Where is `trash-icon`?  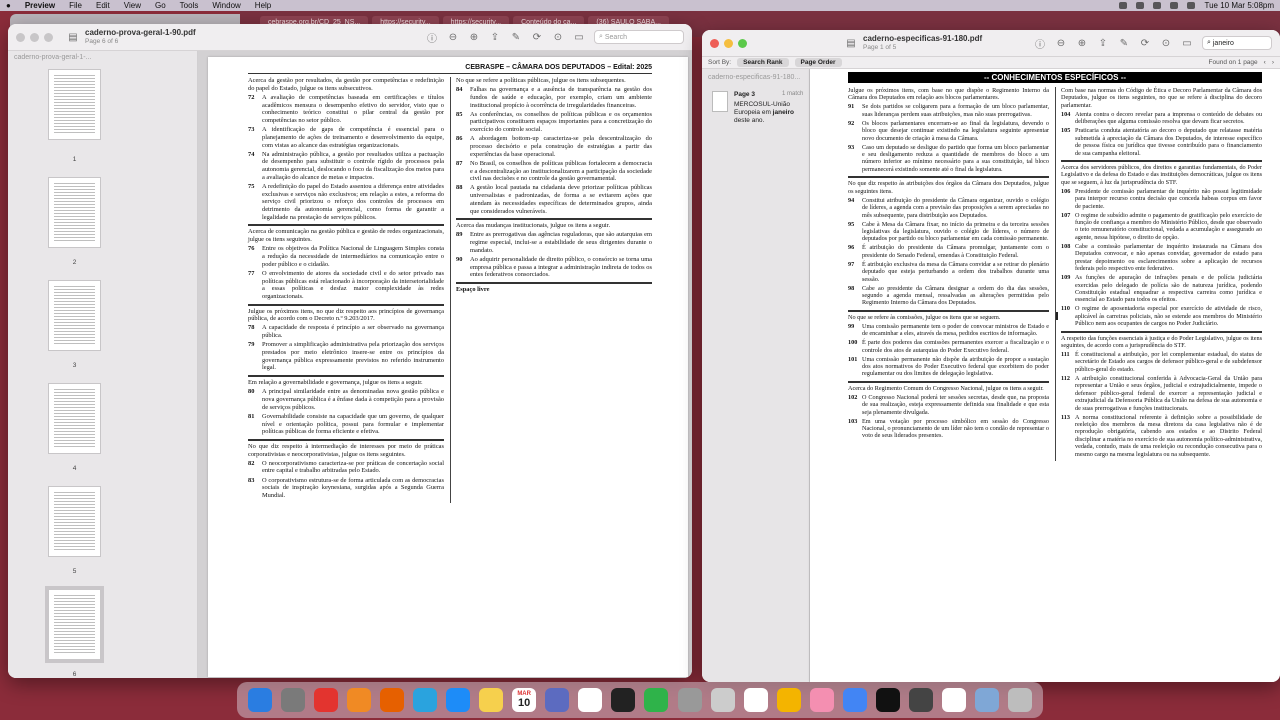 trash-icon is located at coordinates (1020, 700).